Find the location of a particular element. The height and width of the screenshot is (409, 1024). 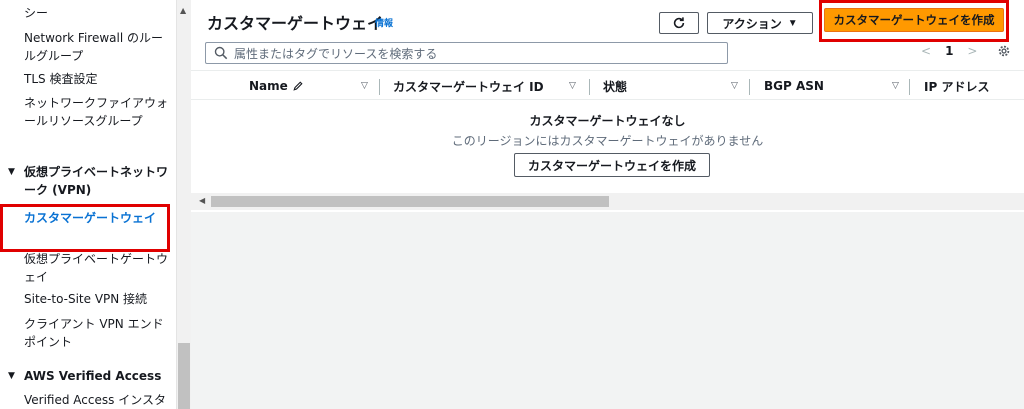

sidebar-scrollbar: ▲ is located at coordinates (183, 204).